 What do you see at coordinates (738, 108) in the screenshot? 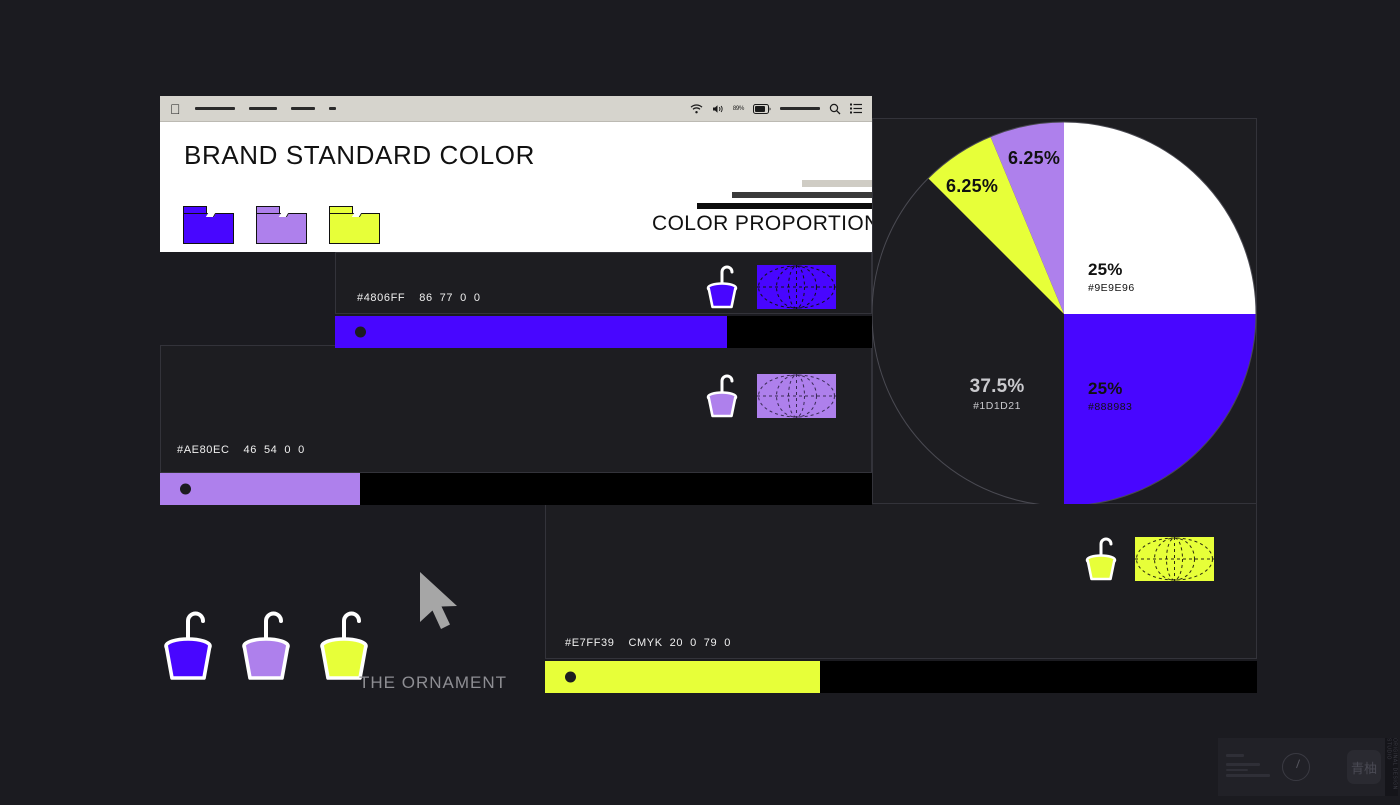
I see `battery-percent-label: 89%` at bounding box center [738, 108].